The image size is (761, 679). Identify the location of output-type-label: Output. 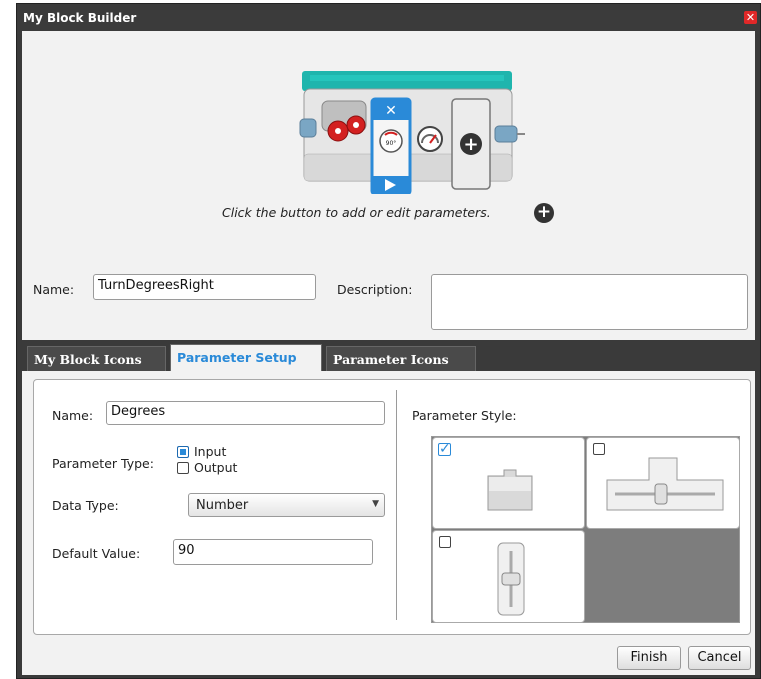
(216, 467).